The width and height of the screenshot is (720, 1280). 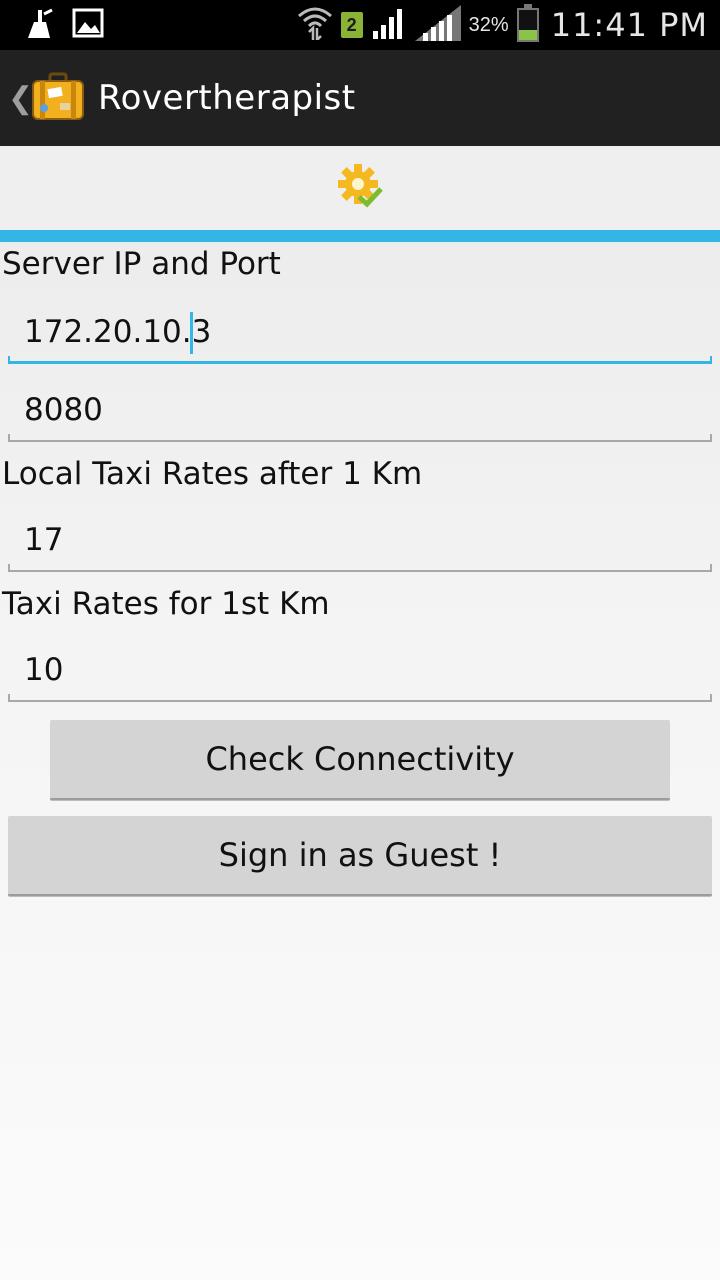 I want to click on cleaner-icon, so click(x=39, y=26).